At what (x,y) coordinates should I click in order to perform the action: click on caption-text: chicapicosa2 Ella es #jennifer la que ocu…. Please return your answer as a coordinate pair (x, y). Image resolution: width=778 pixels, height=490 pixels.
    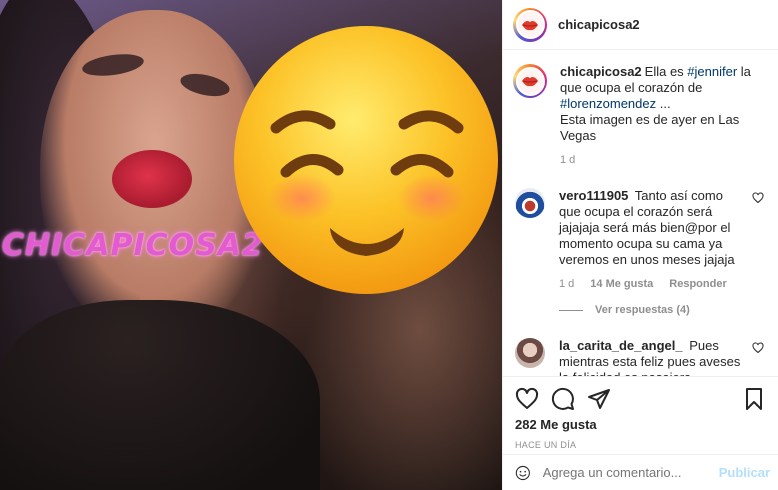
    Looking at the image, I should click on (664, 104).